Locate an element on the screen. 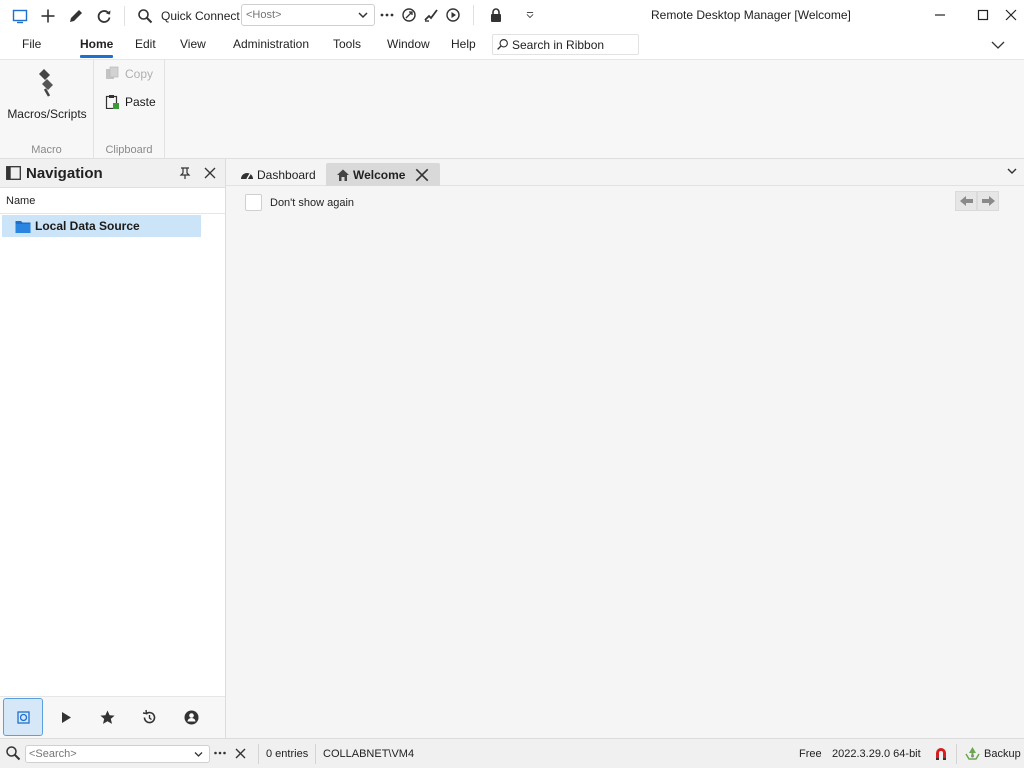  host-input is located at coordinates (298, 15).